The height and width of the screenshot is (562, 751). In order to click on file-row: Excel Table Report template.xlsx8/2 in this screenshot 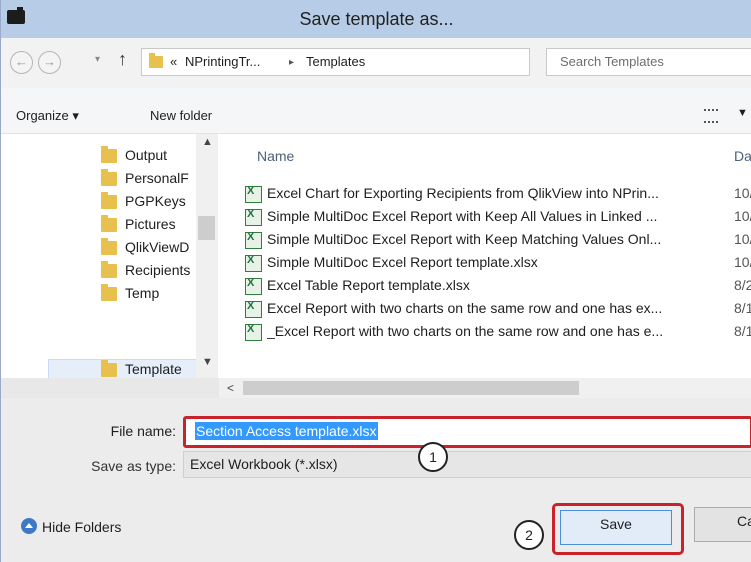, I will do `click(485, 287)`.